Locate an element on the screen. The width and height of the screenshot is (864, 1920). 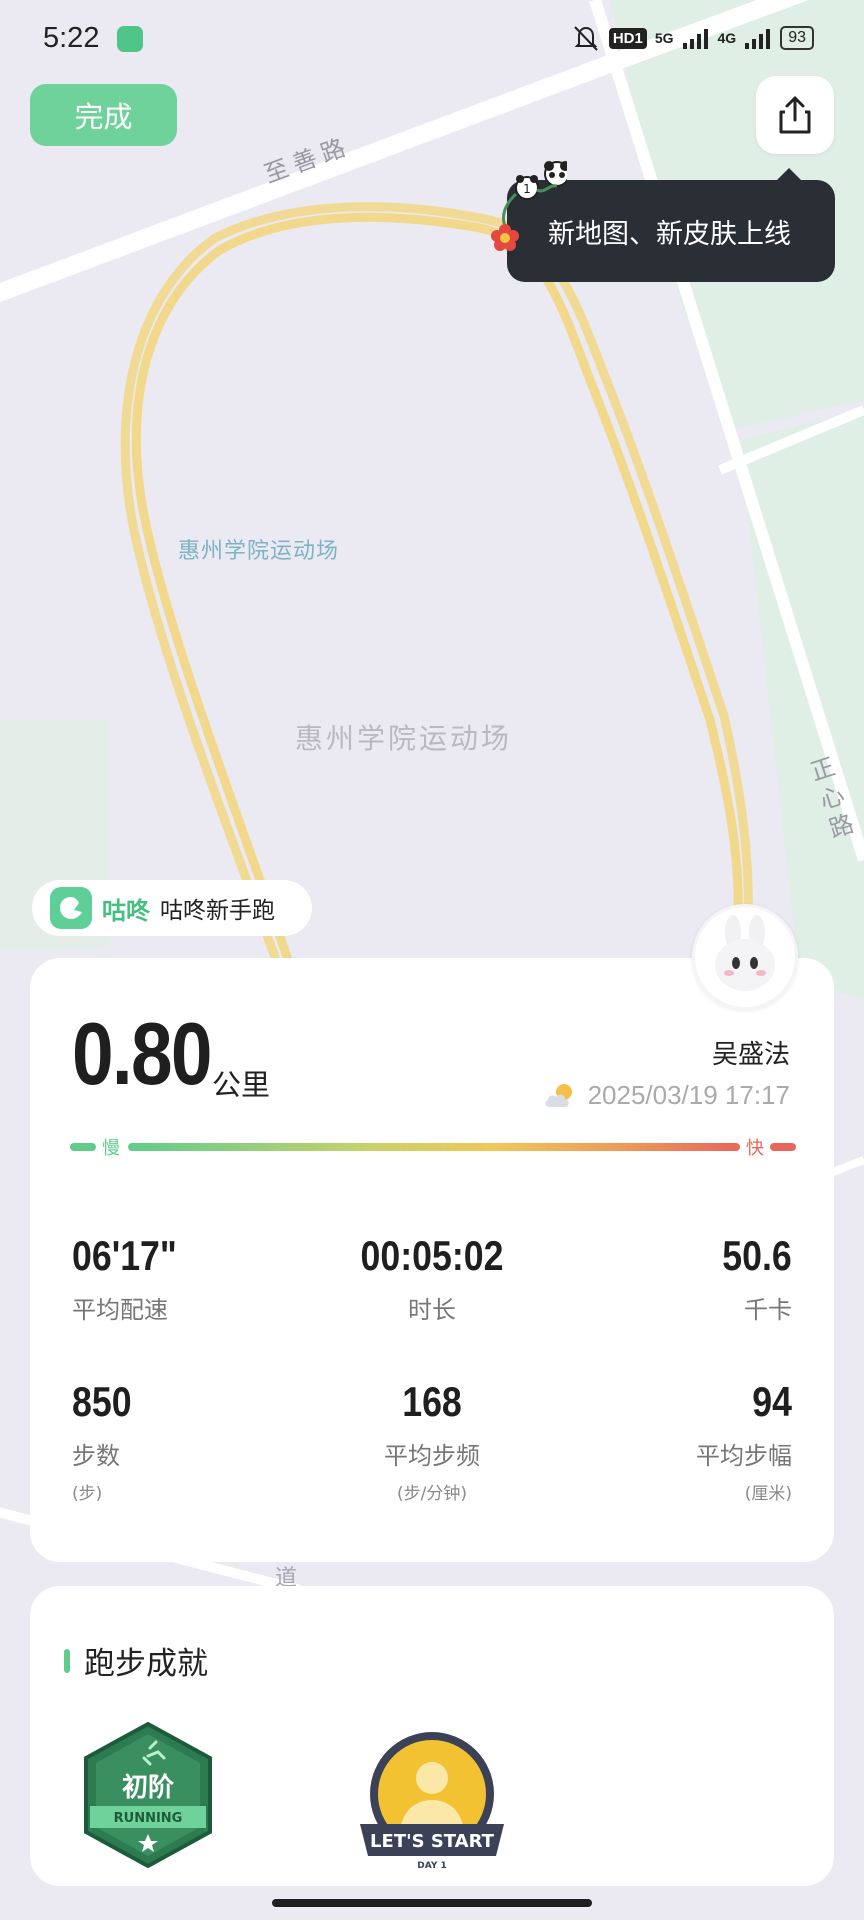
status-time: 5:22 is located at coordinates (71, 38).